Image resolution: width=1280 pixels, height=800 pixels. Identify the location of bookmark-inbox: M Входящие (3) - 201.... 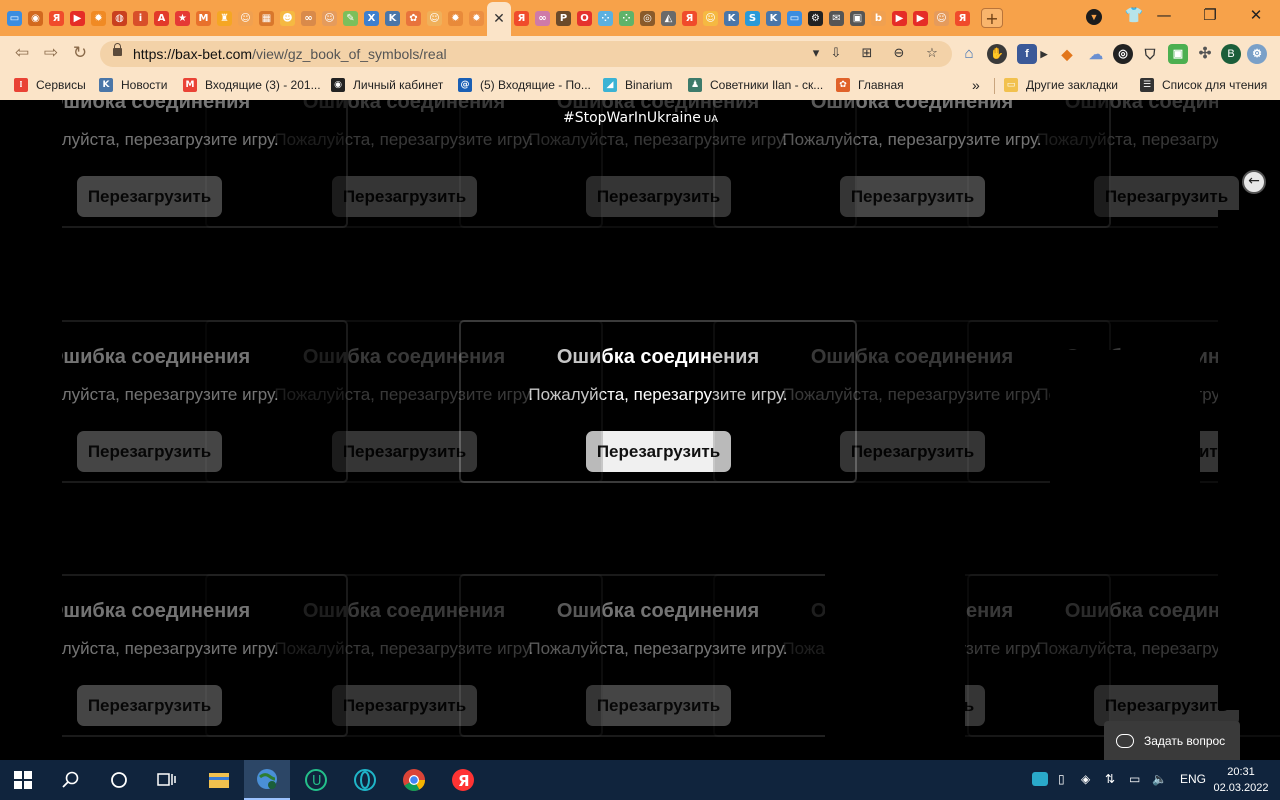
(252, 85).